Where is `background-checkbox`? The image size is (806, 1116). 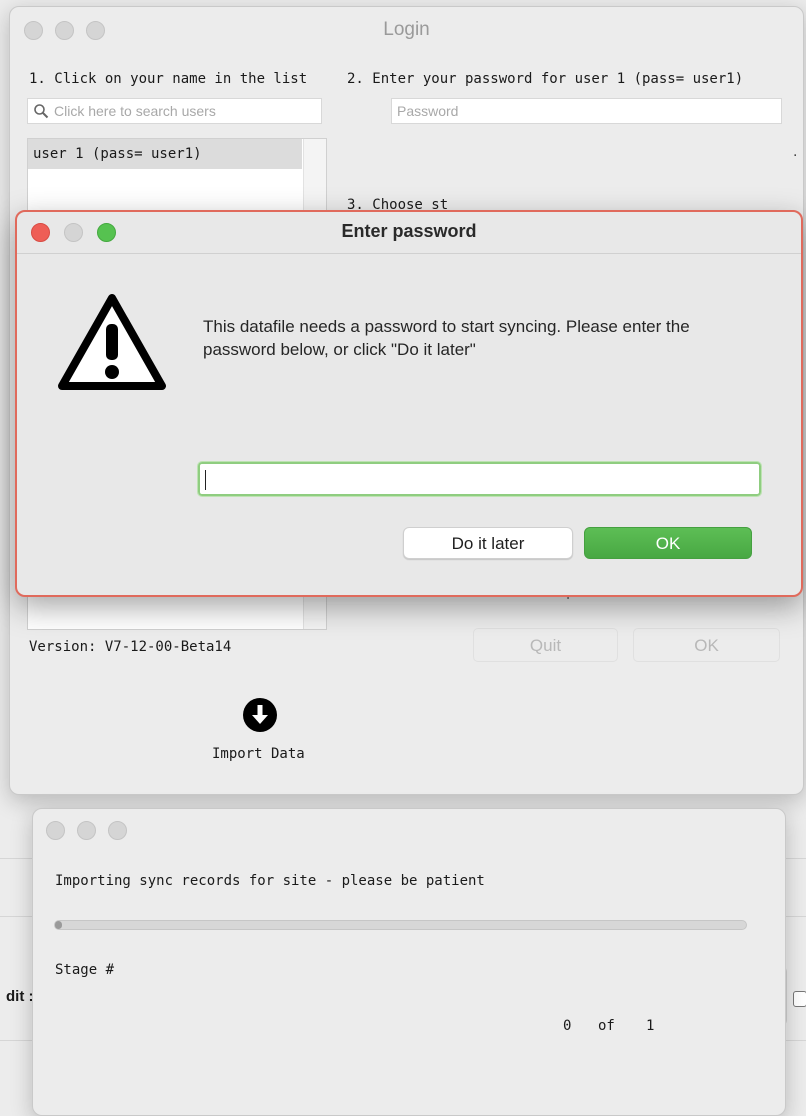 background-checkbox is located at coordinates (799, 999).